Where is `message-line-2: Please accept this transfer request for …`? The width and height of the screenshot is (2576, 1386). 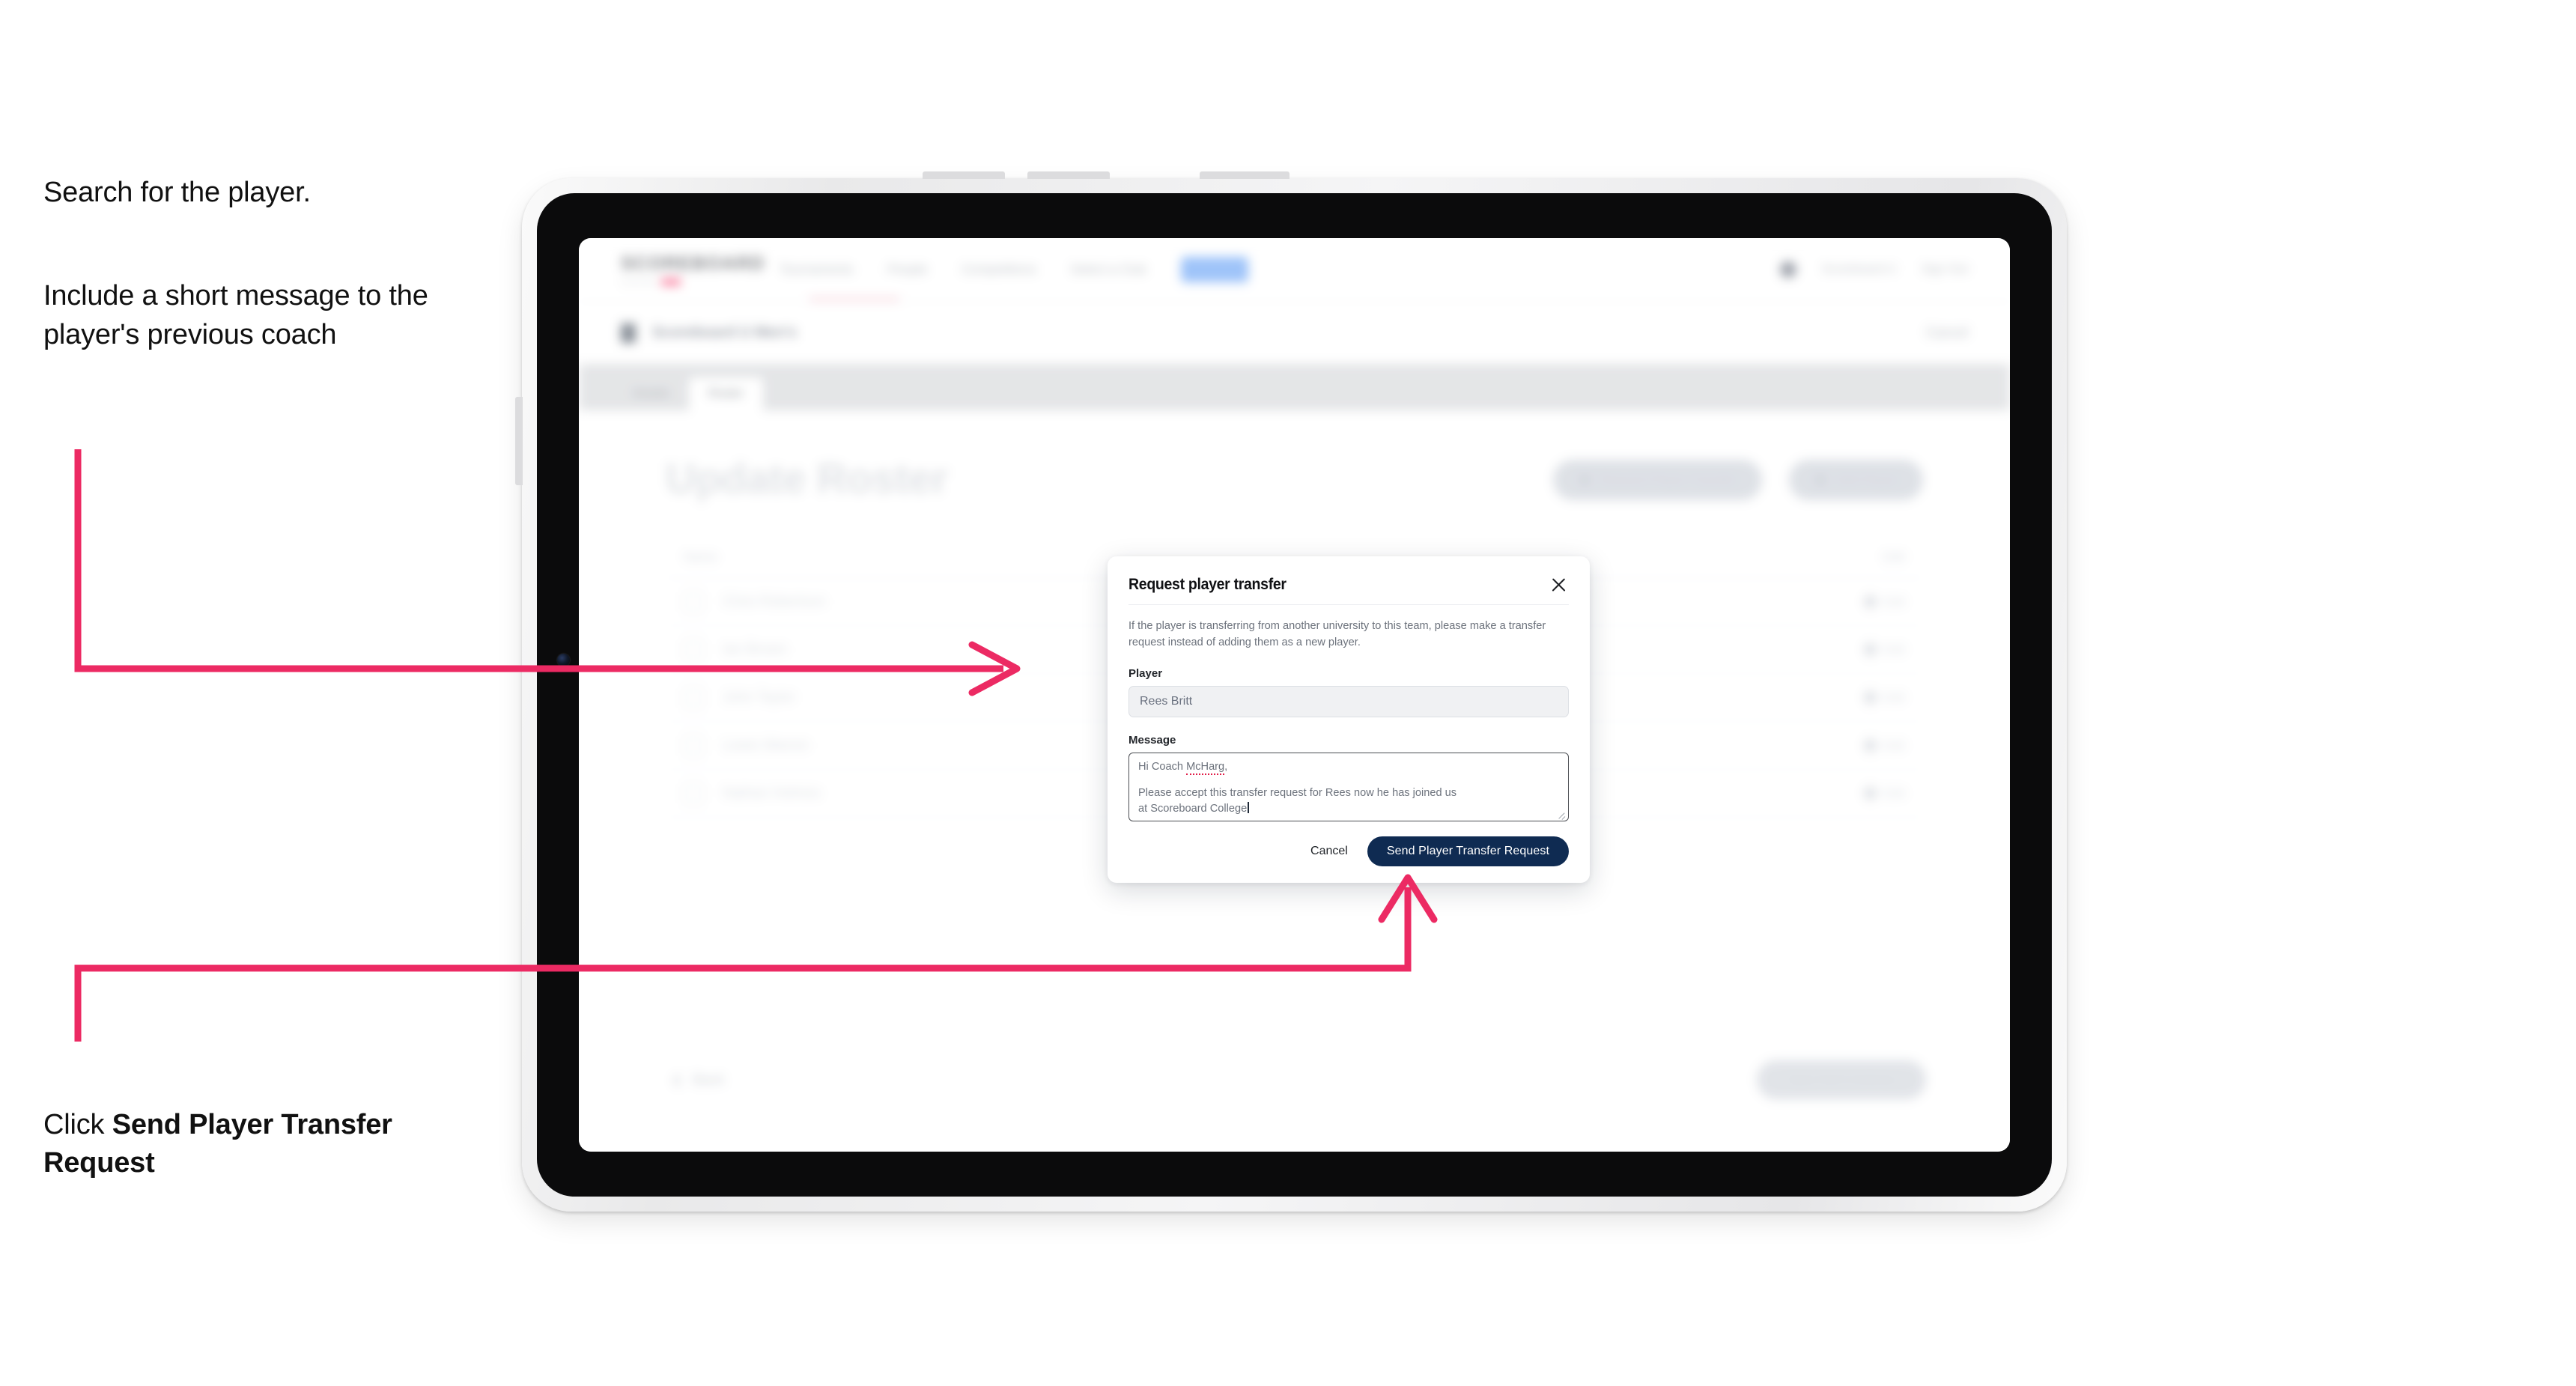 message-line-2: Please accept this transfer request for … is located at coordinates (1297, 793).